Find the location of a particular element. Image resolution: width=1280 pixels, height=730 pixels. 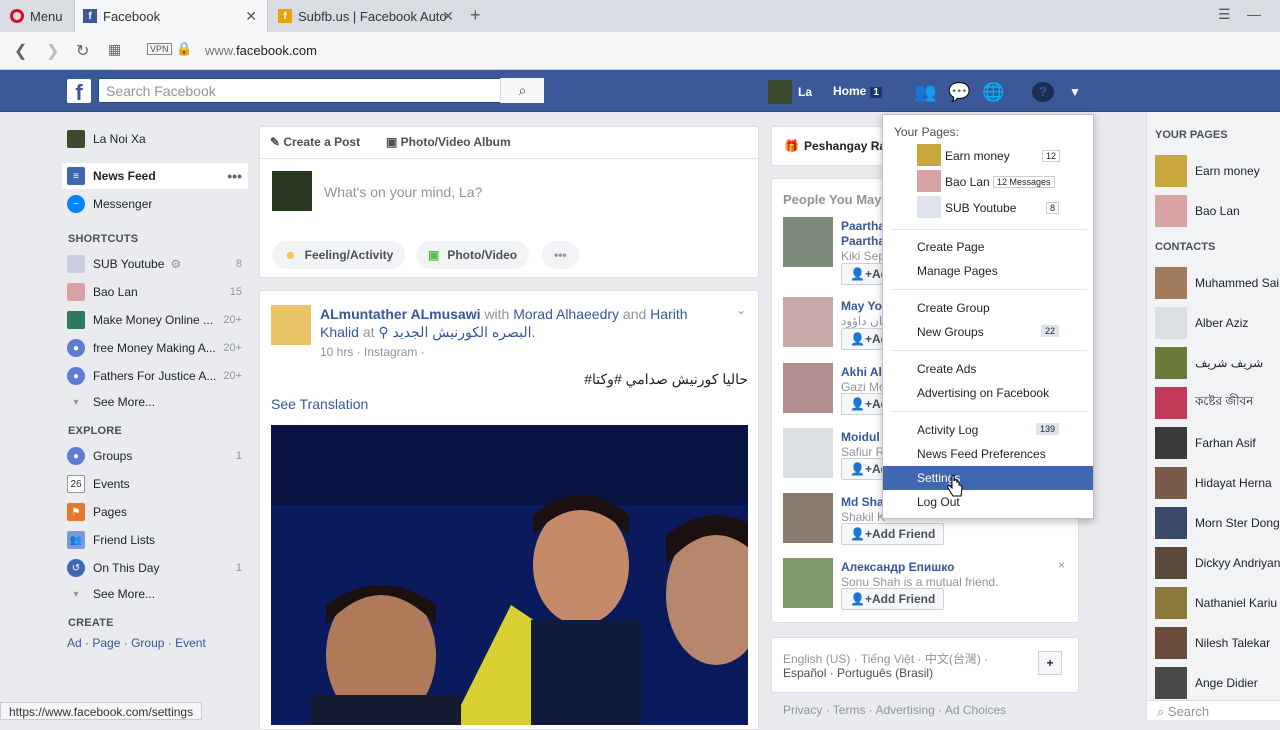

url-field: www.facebook.com is located at coordinates (261, 50).